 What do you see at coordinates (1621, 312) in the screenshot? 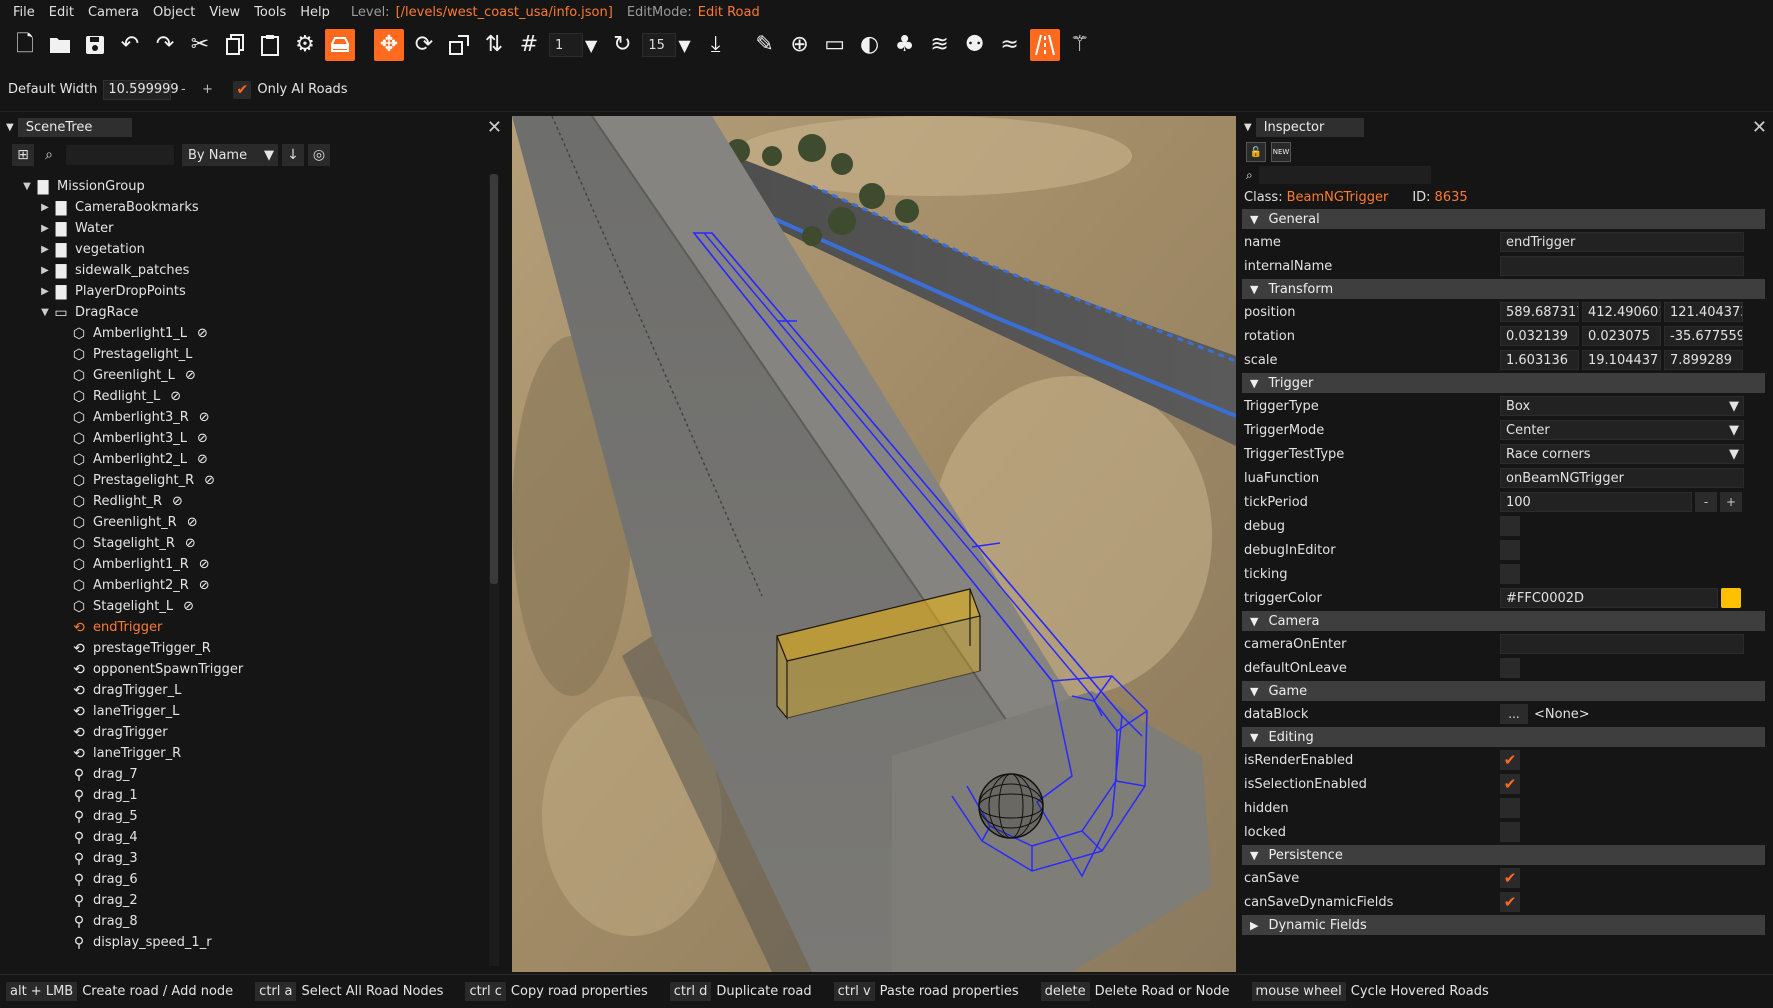
I see `position-y-field: 412.490601` at bounding box center [1621, 312].